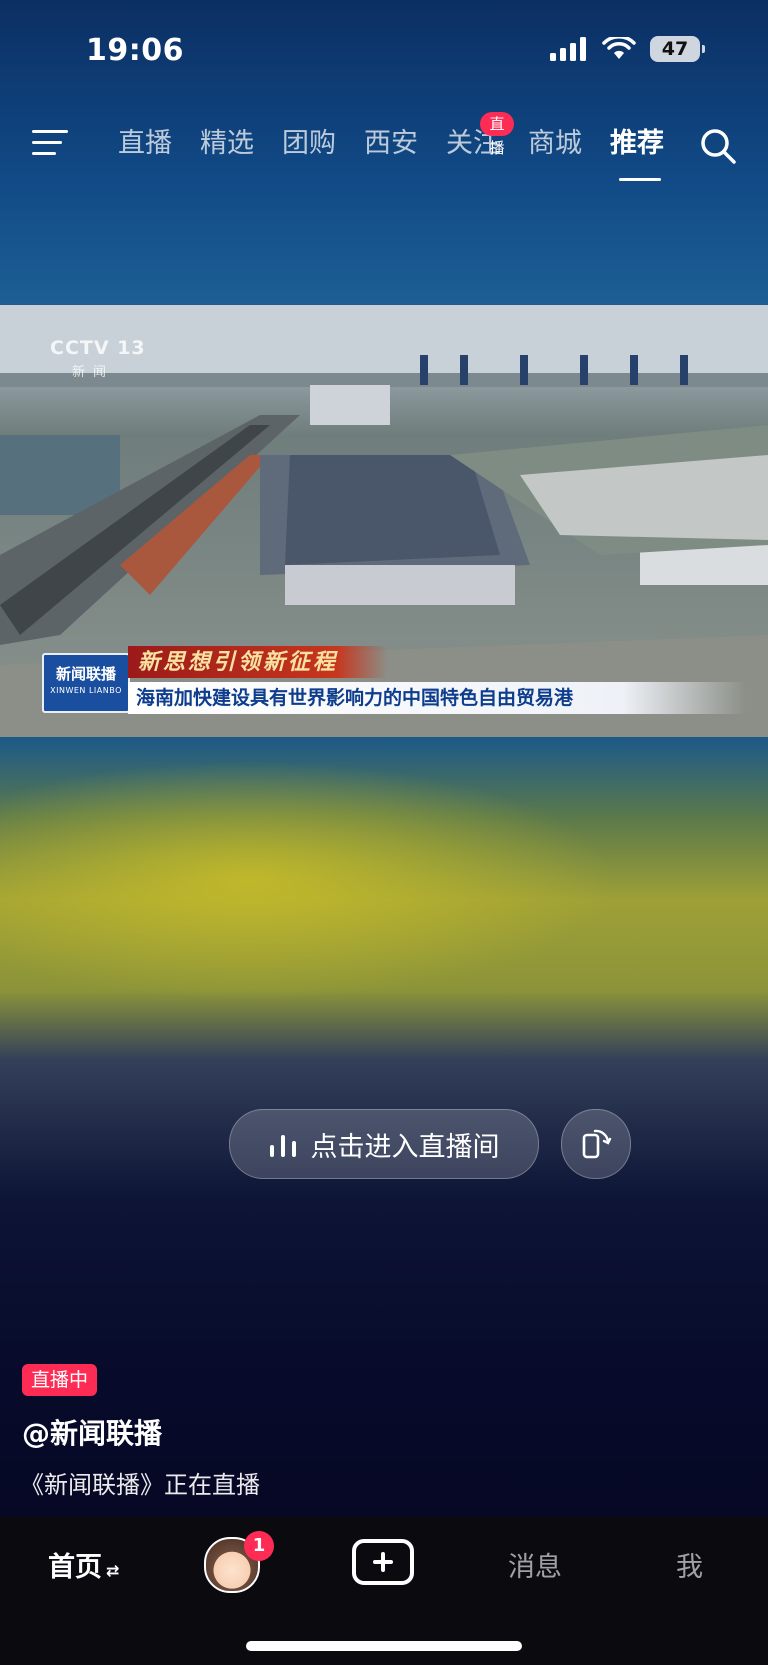  What do you see at coordinates (619, 48) in the screenshot?
I see `wifi-icon` at bounding box center [619, 48].